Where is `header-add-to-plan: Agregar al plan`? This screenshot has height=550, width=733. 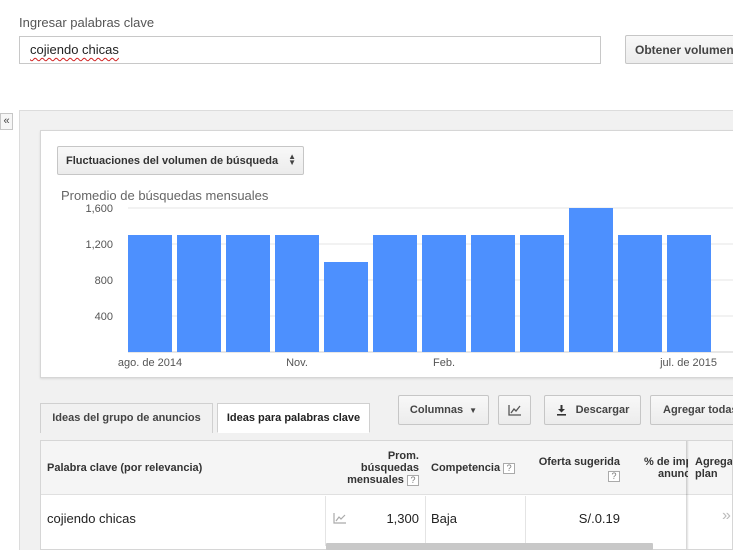 header-add-to-plan: Agregar al plan is located at coordinates (713, 468).